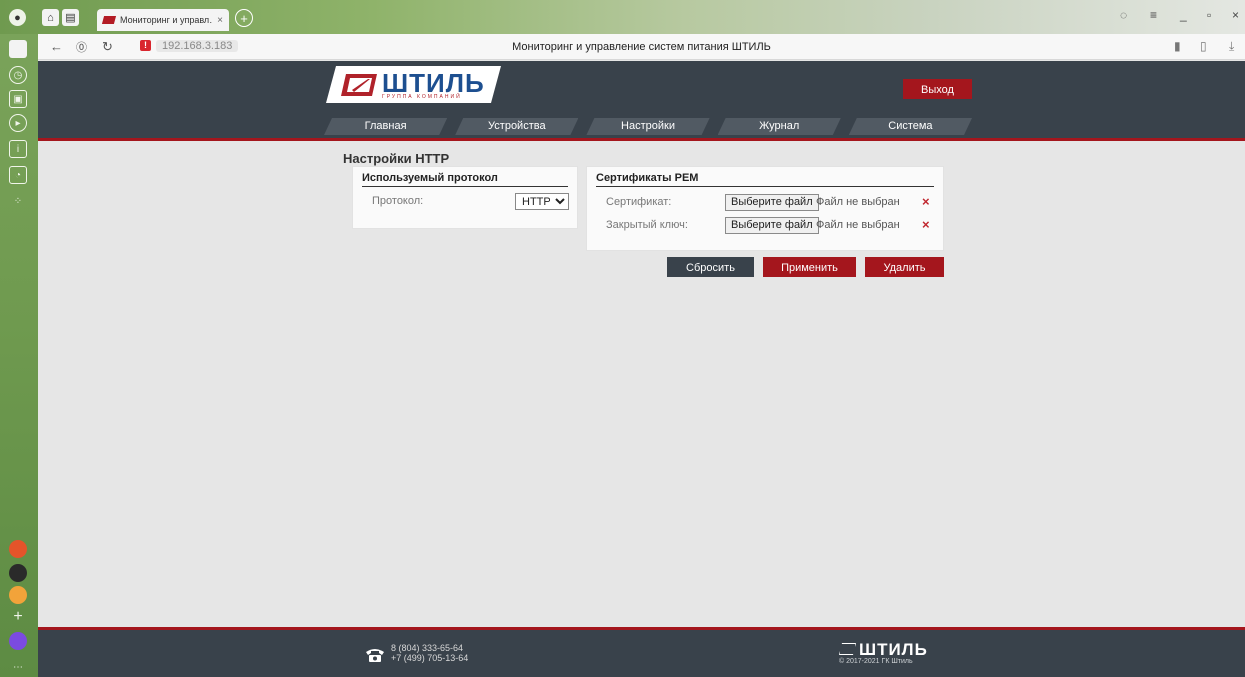 This screenshot has width=1245, height=677. Describe the element at coordinates (430, 658) in the screenshot. I see `footer-phone-2: +7 (499) 705-13-64` at that location.